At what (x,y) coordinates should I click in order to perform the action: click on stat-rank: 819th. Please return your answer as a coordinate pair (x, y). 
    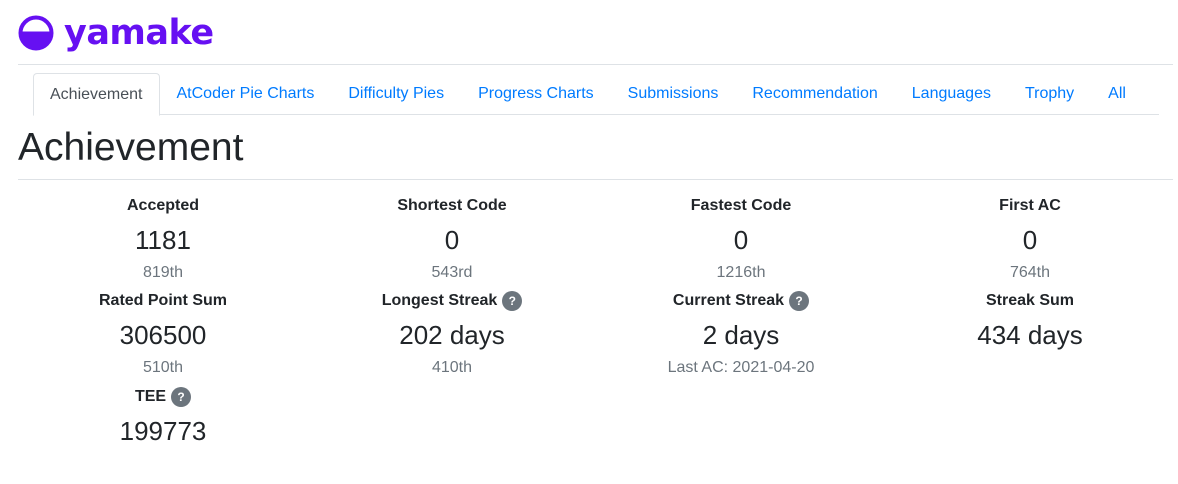
    Looking at the image, I should click on (163, 272).